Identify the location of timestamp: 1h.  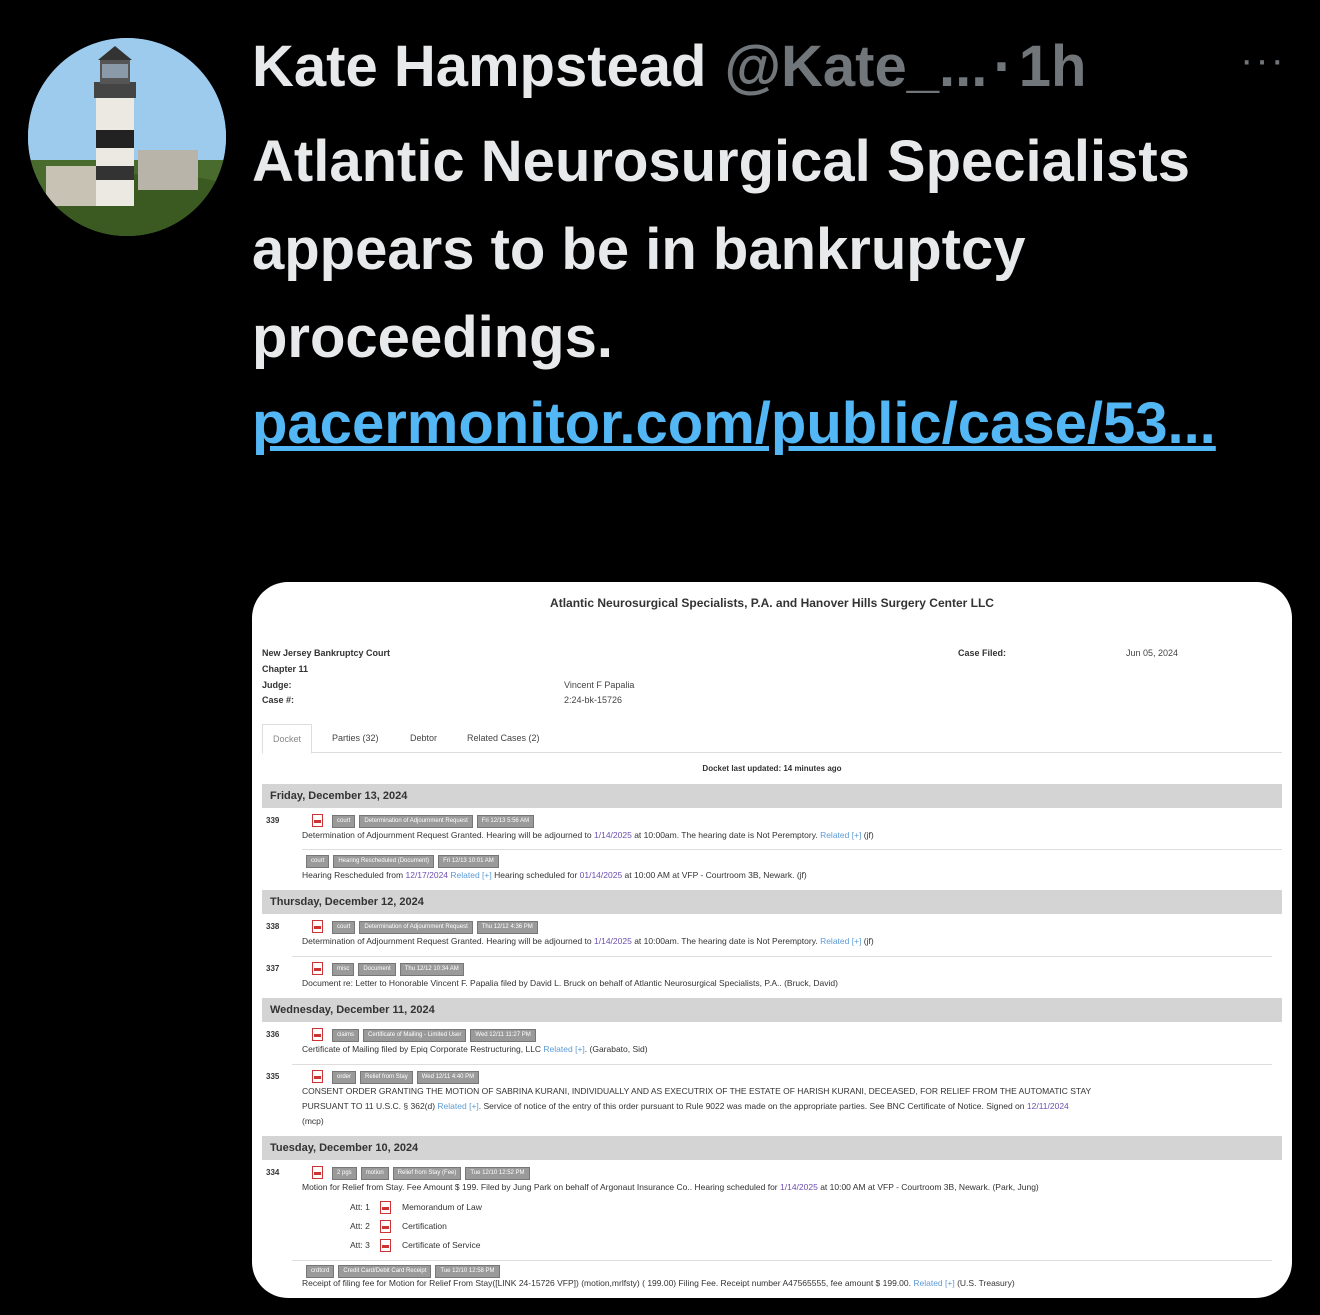
(1053, 66).